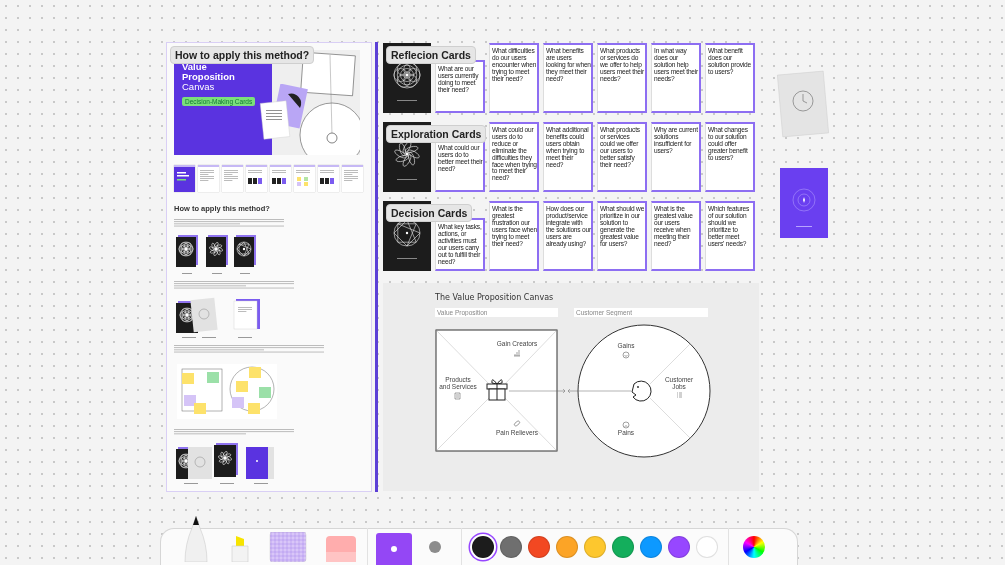 This screenshot has height=565, width=1005. I want to click on checklist-icon, so click(679, 395).